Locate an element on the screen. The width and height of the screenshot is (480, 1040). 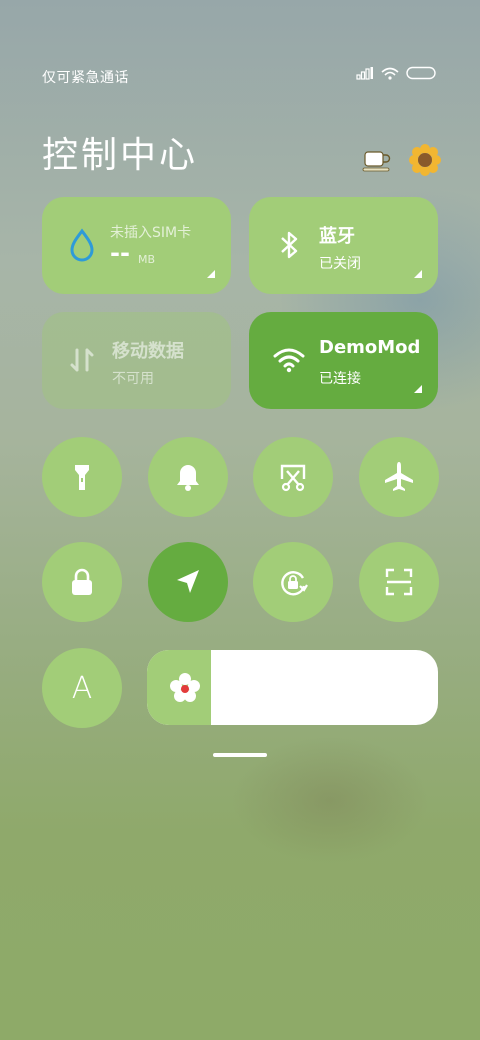
auto-rotate-toggle is located at coordinates (293, 582).